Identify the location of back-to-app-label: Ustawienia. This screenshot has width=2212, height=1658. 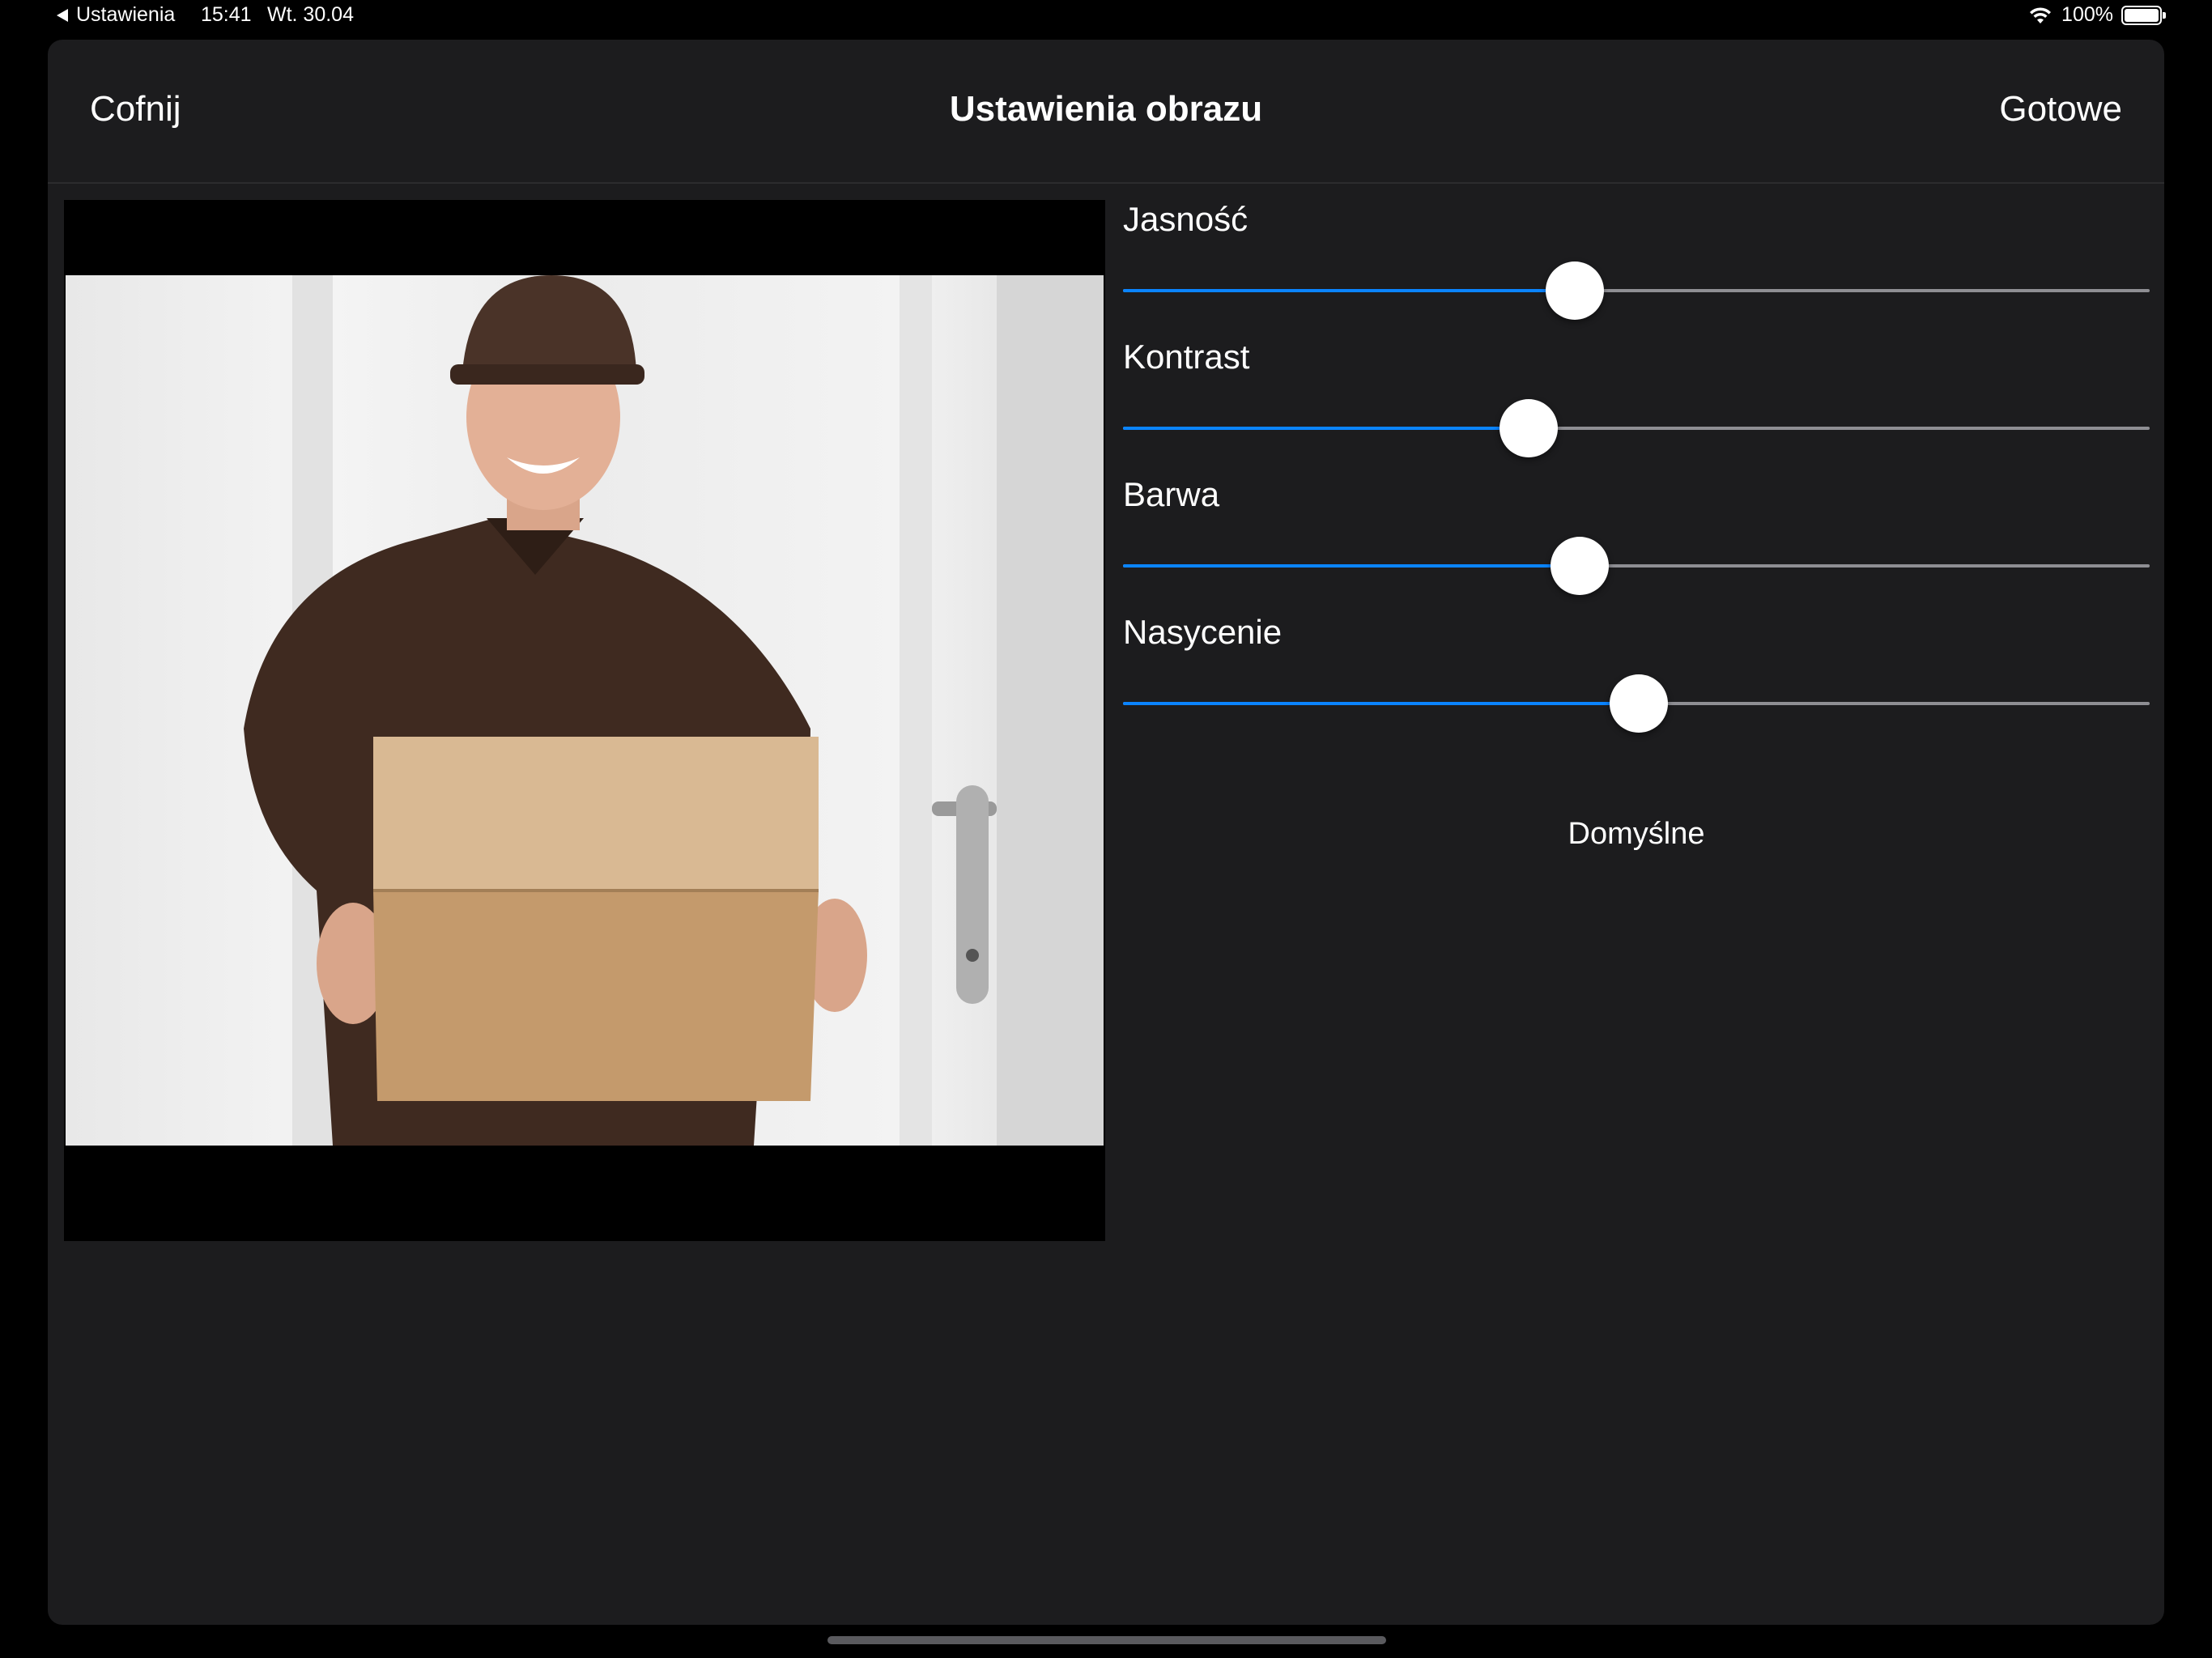
(126, 14).